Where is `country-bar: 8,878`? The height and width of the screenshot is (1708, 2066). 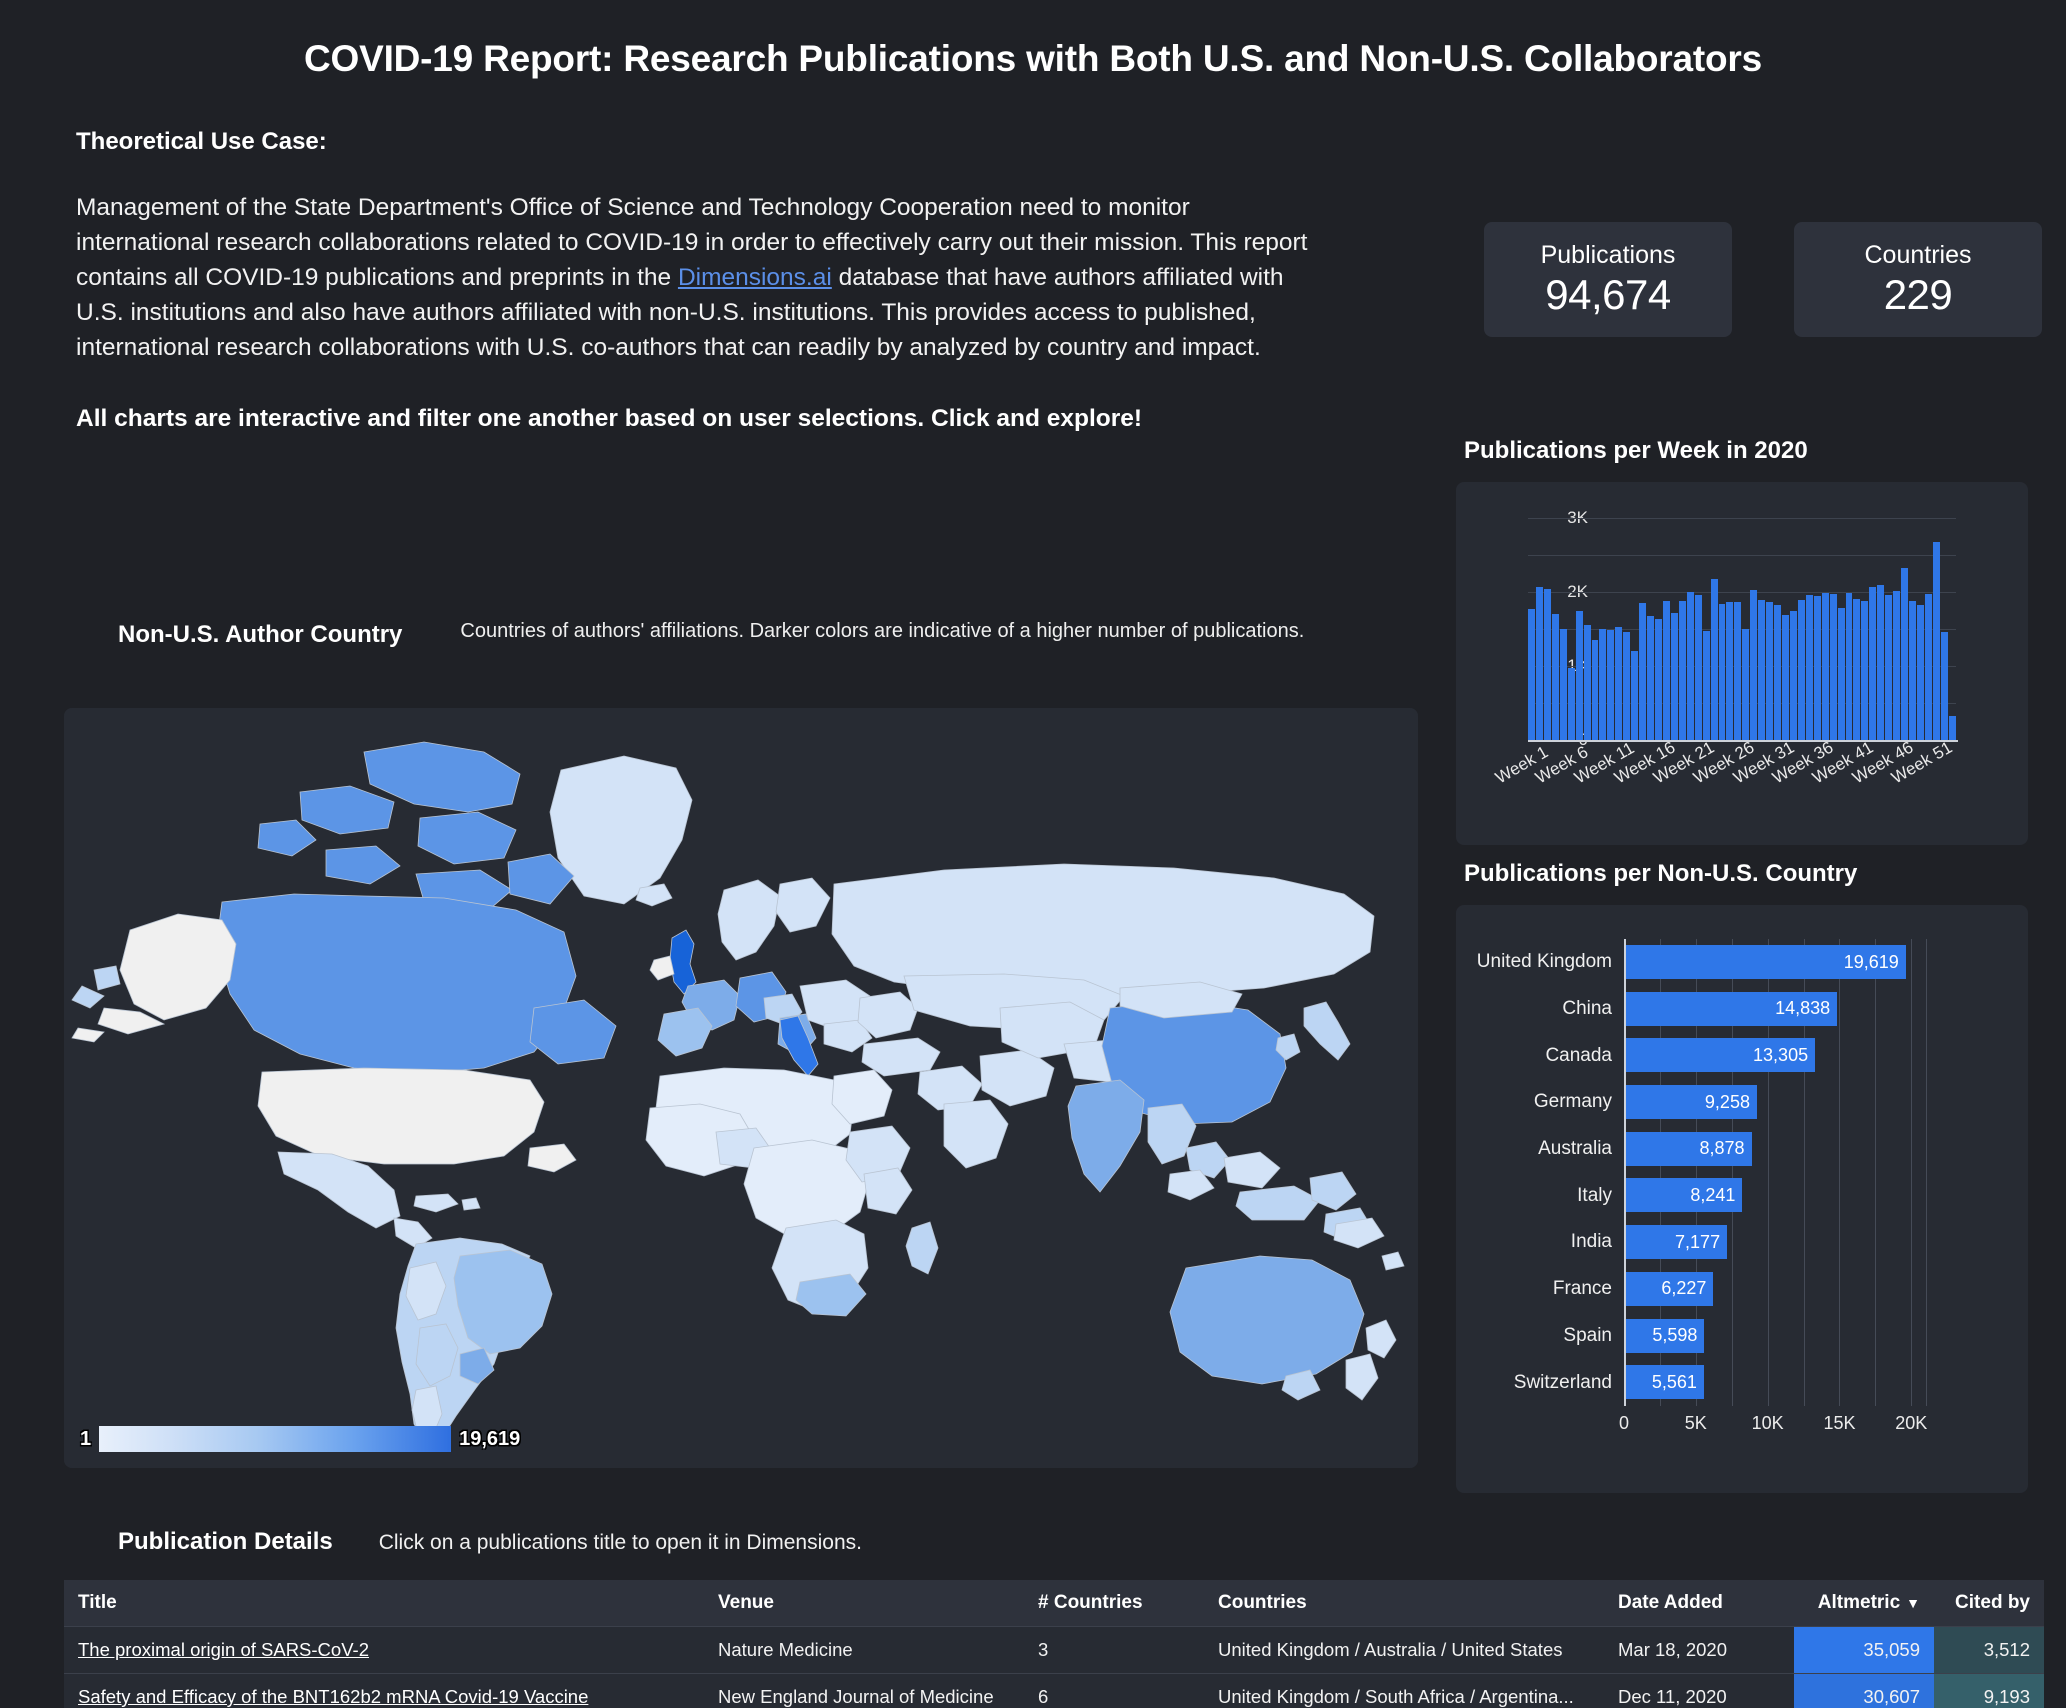 country-bar: 8,878 is located at coordinates (1688, 1148).